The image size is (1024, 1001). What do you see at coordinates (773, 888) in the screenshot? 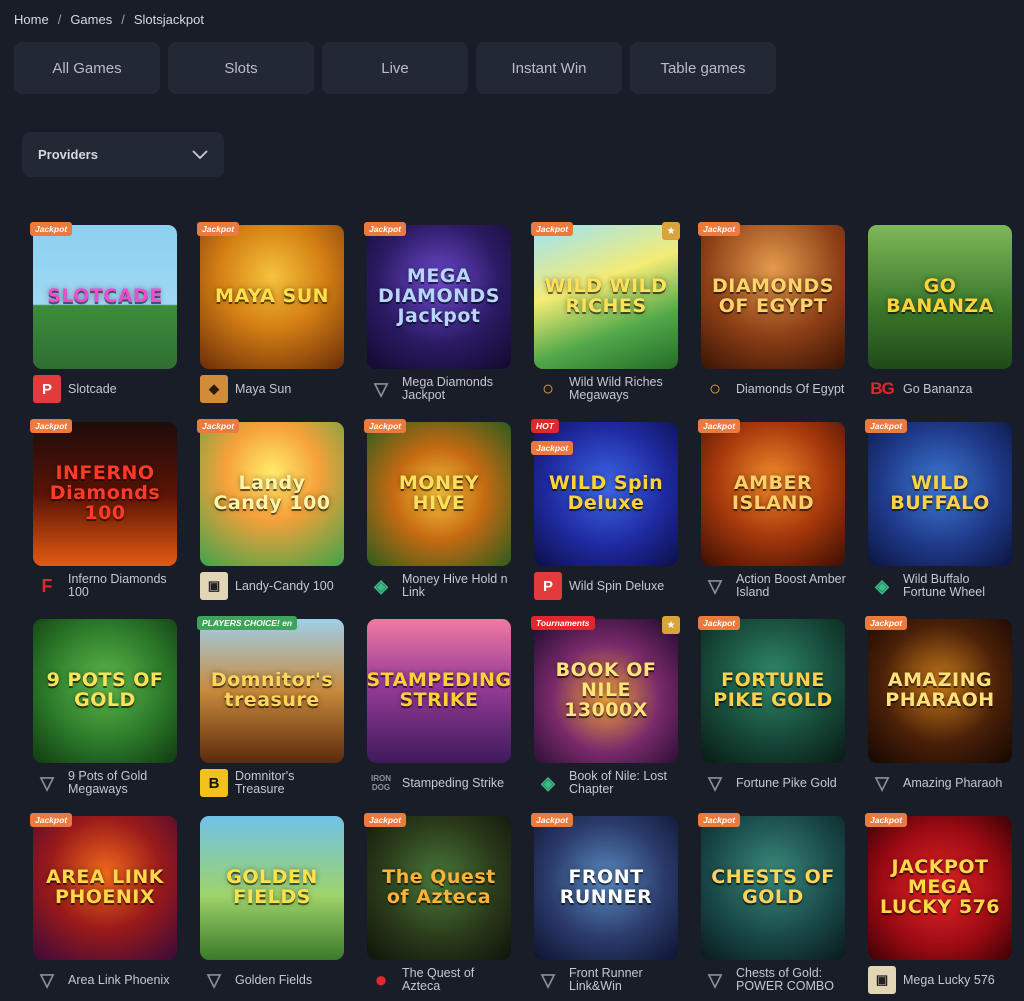
I see `game-thumbnail: CHESTS OF GOLD` at bounding box center [773, 888].